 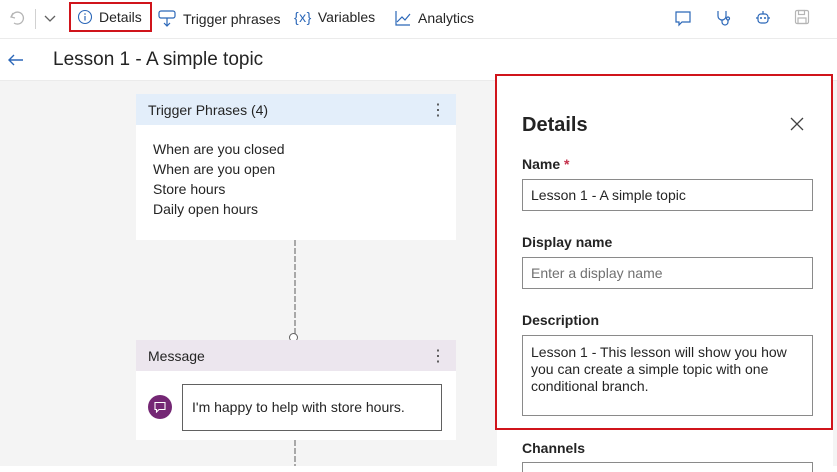 What do you see at coordinates (219, 149) in the screenshot?
I see `trigger-phrase: When are you closed` at bounding box center [219, 149].